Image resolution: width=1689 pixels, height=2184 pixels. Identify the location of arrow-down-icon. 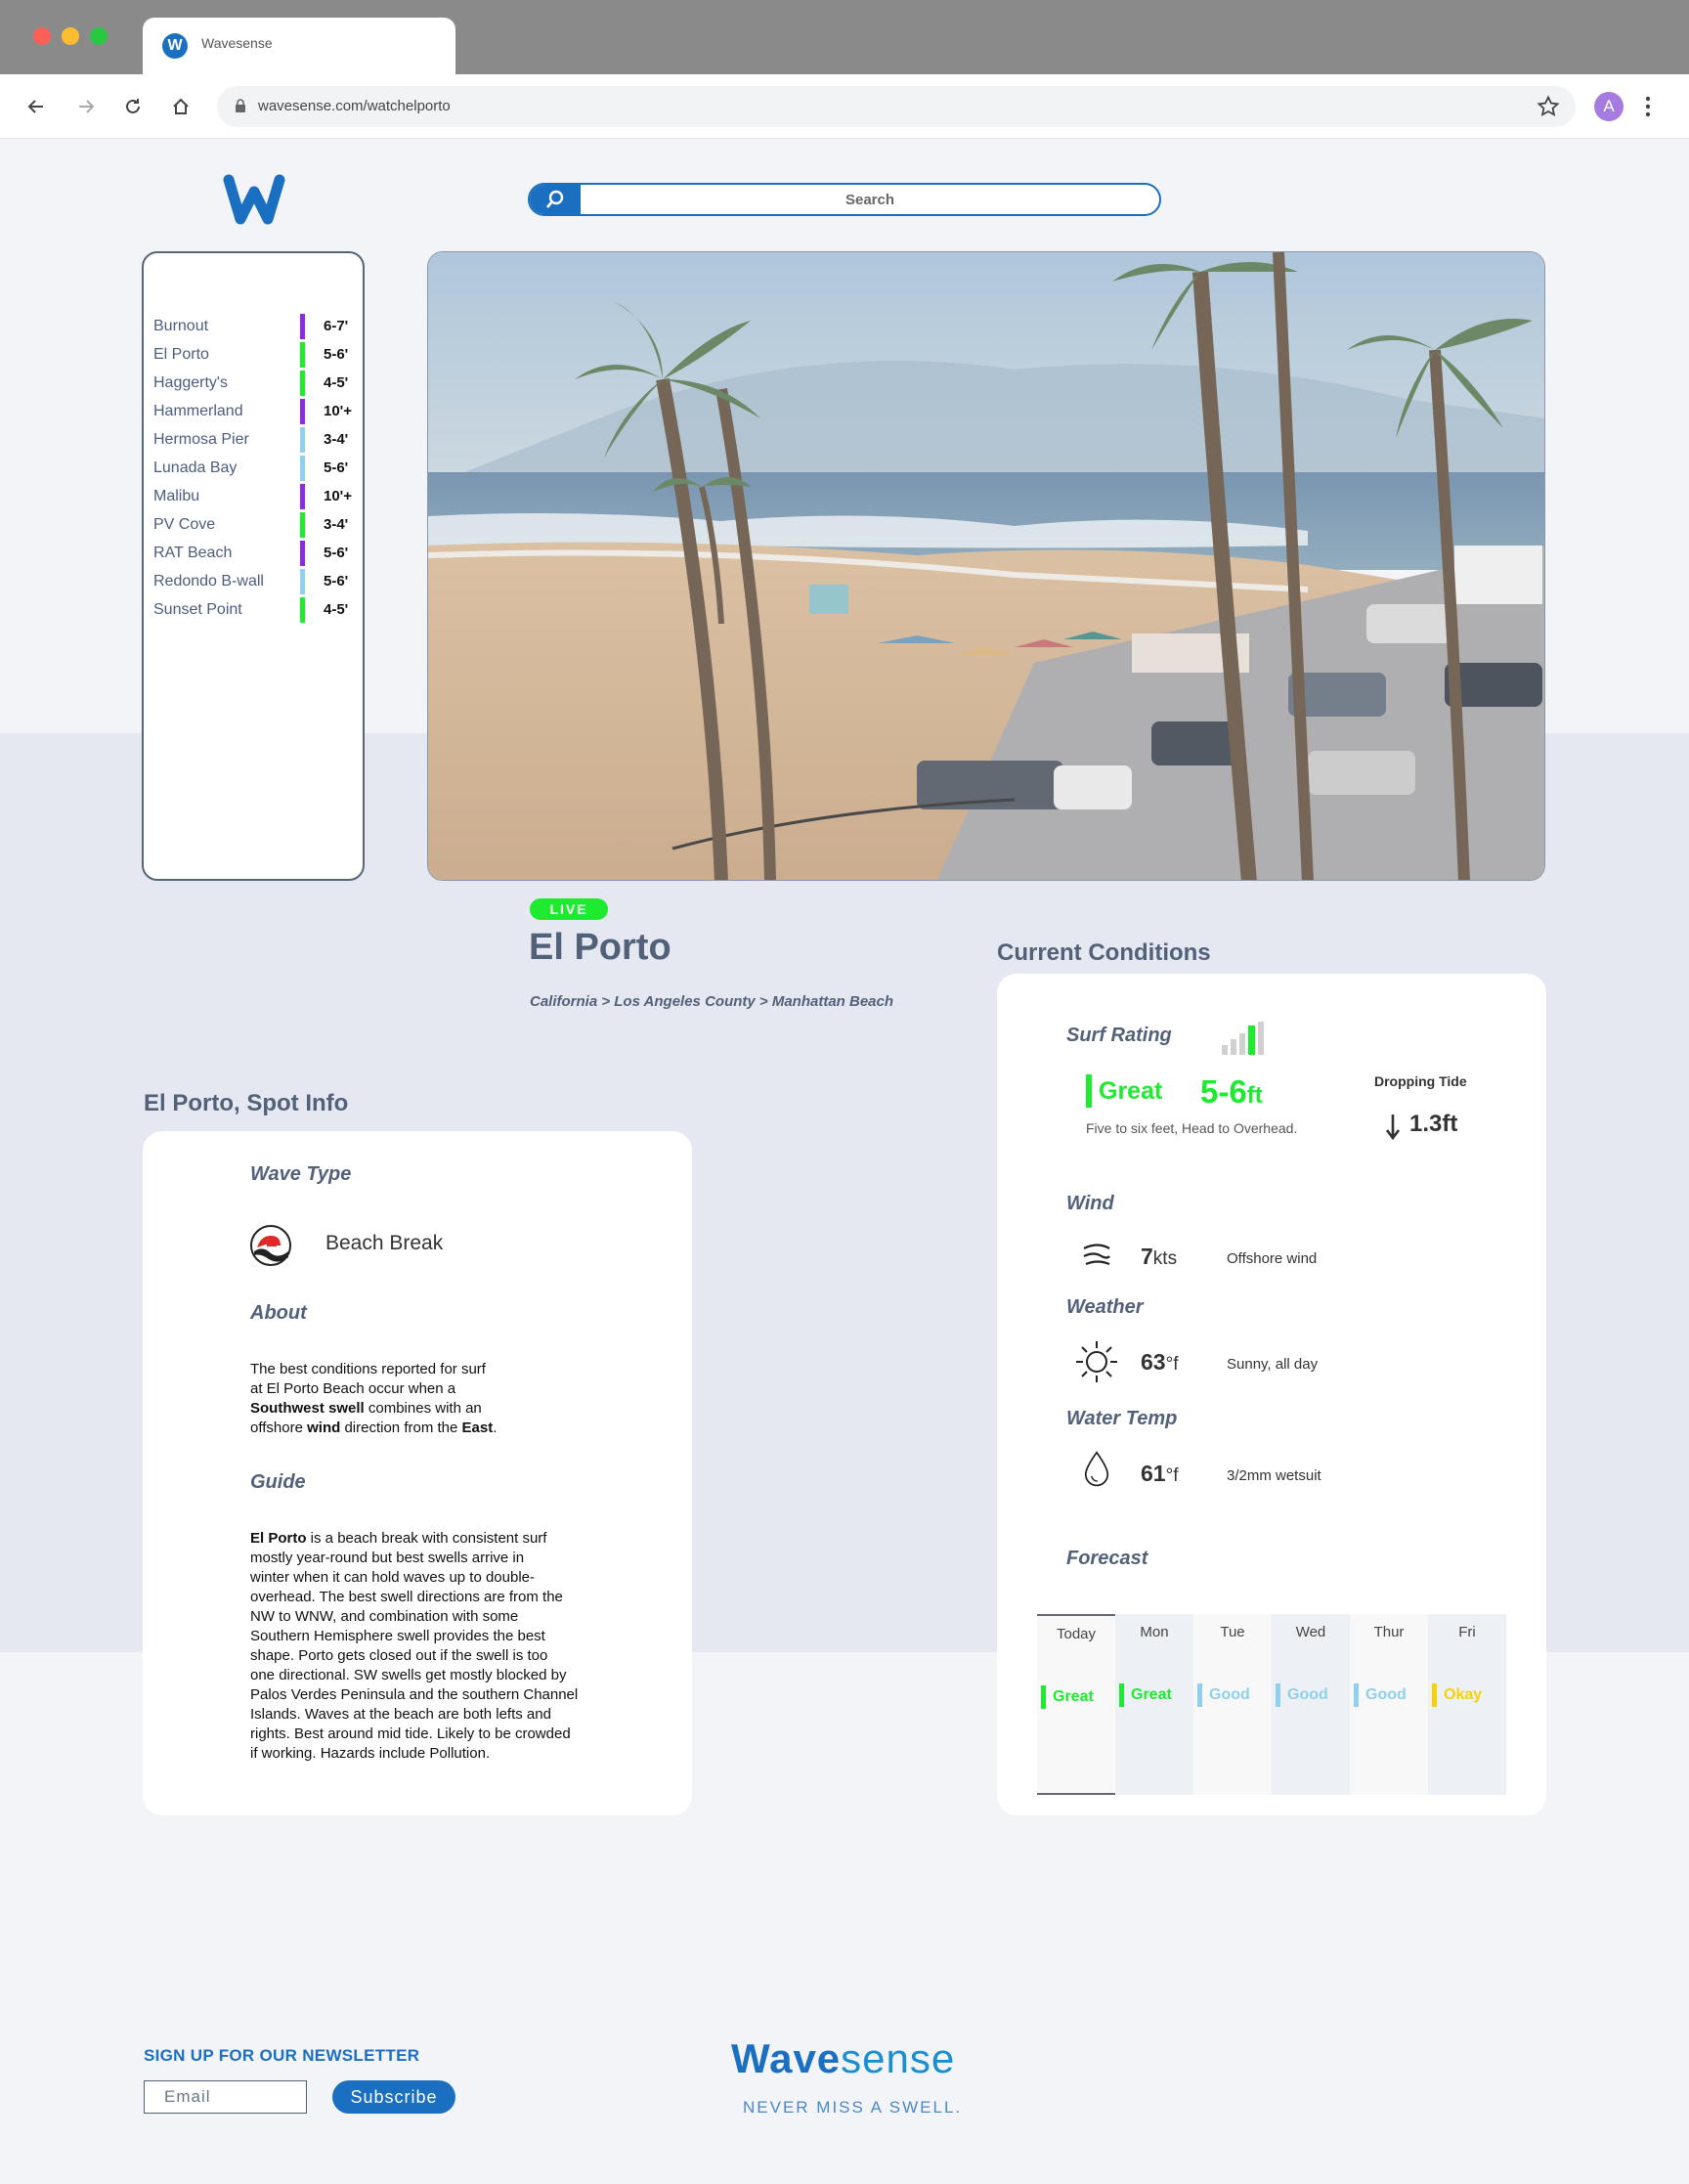
(1393, 1127).